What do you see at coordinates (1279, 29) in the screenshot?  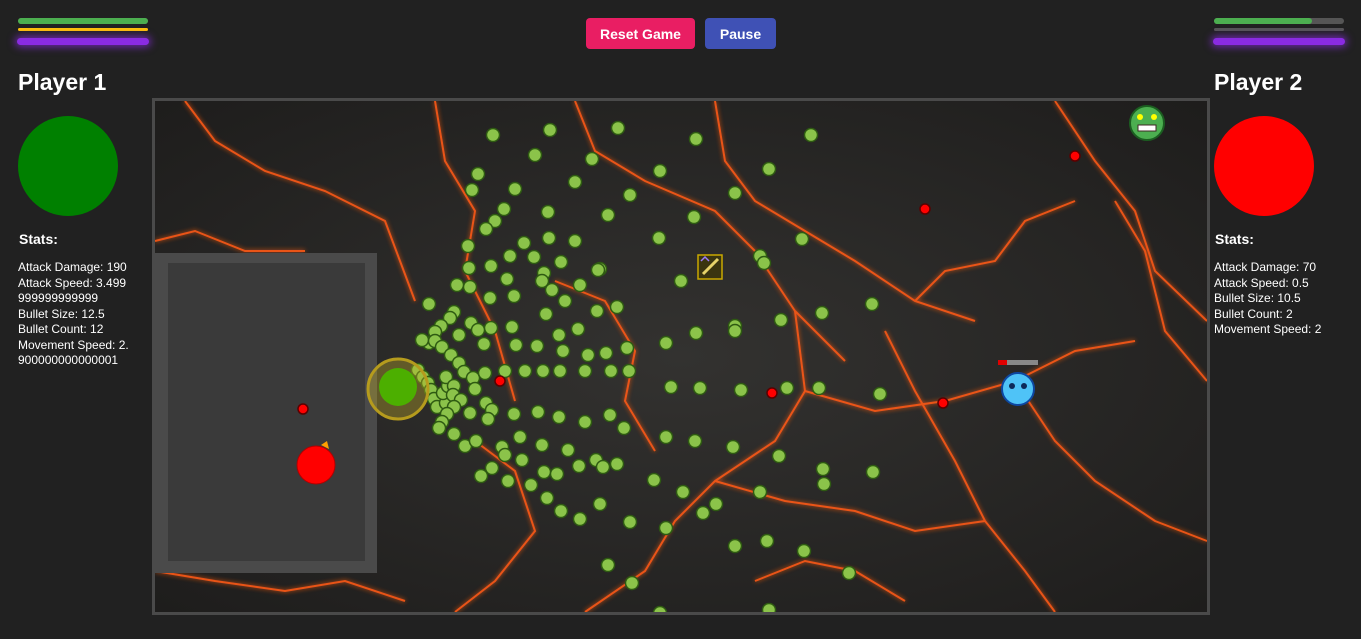 I see `player2-xp-bar` at bounding box center [1279, 29].